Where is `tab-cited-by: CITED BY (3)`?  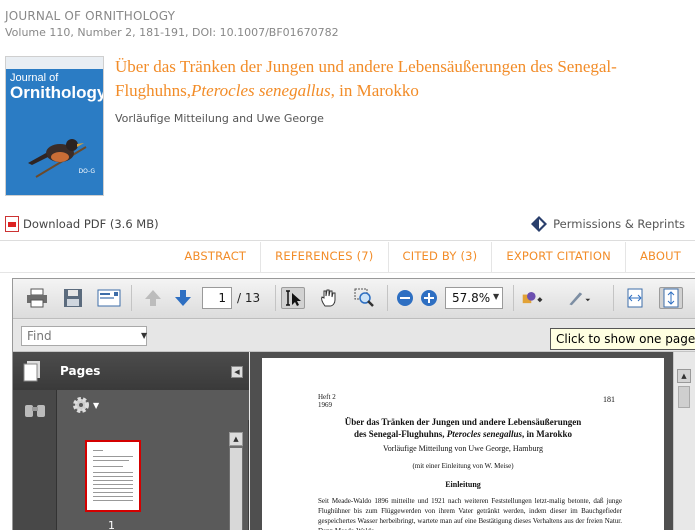 tab-cited-by: CITED BY (3) is located at coordinates (439, 257).